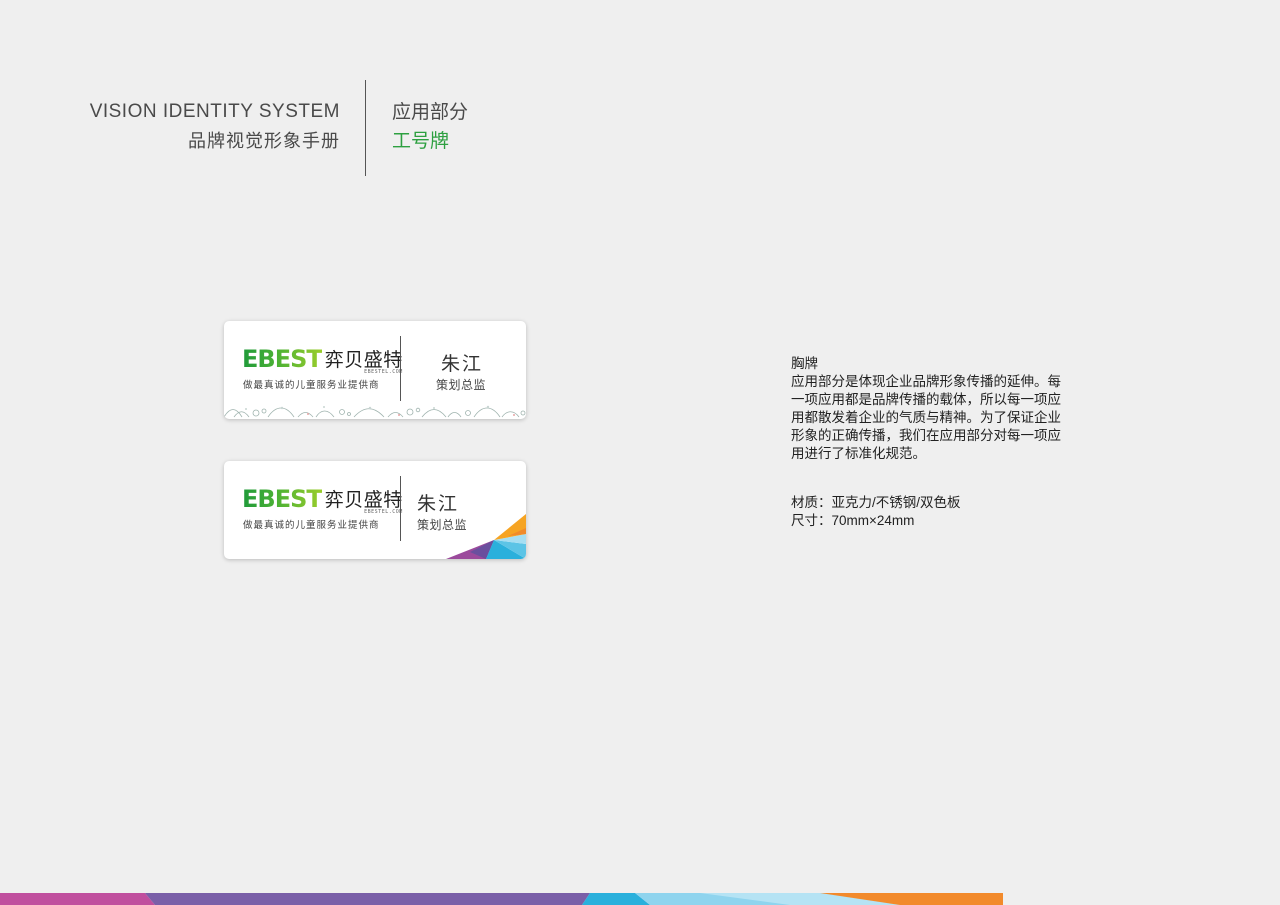 The width and height of the screenshot is (1280, 905). What do you see at coordinates (264, 141) in the screenshot?
I see `header-title-cn: 品牌视觉形象手册` at bounding box center [264, 141].